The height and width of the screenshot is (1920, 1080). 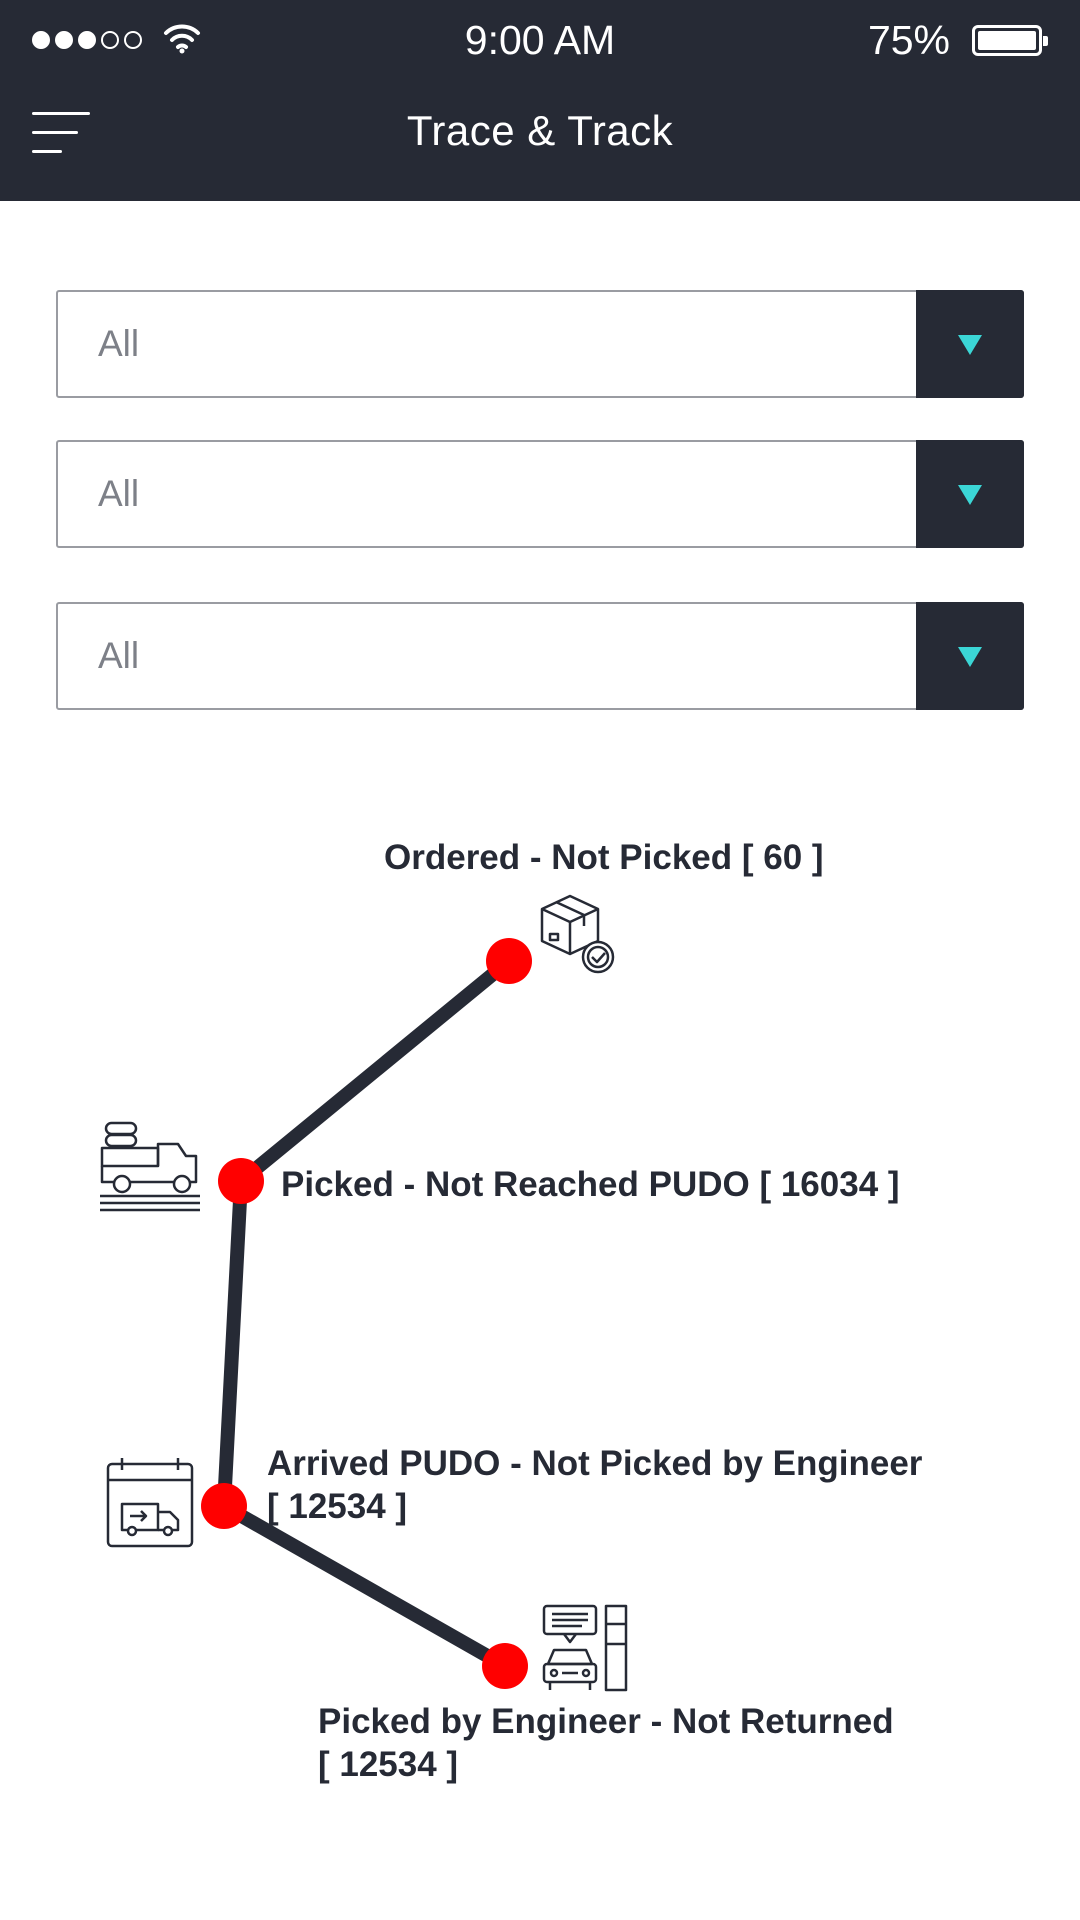 What do you see at coordinates (150, 1503) in the screenshot?
I see `calendar-van-icon` at bounding box center [150, 1503].